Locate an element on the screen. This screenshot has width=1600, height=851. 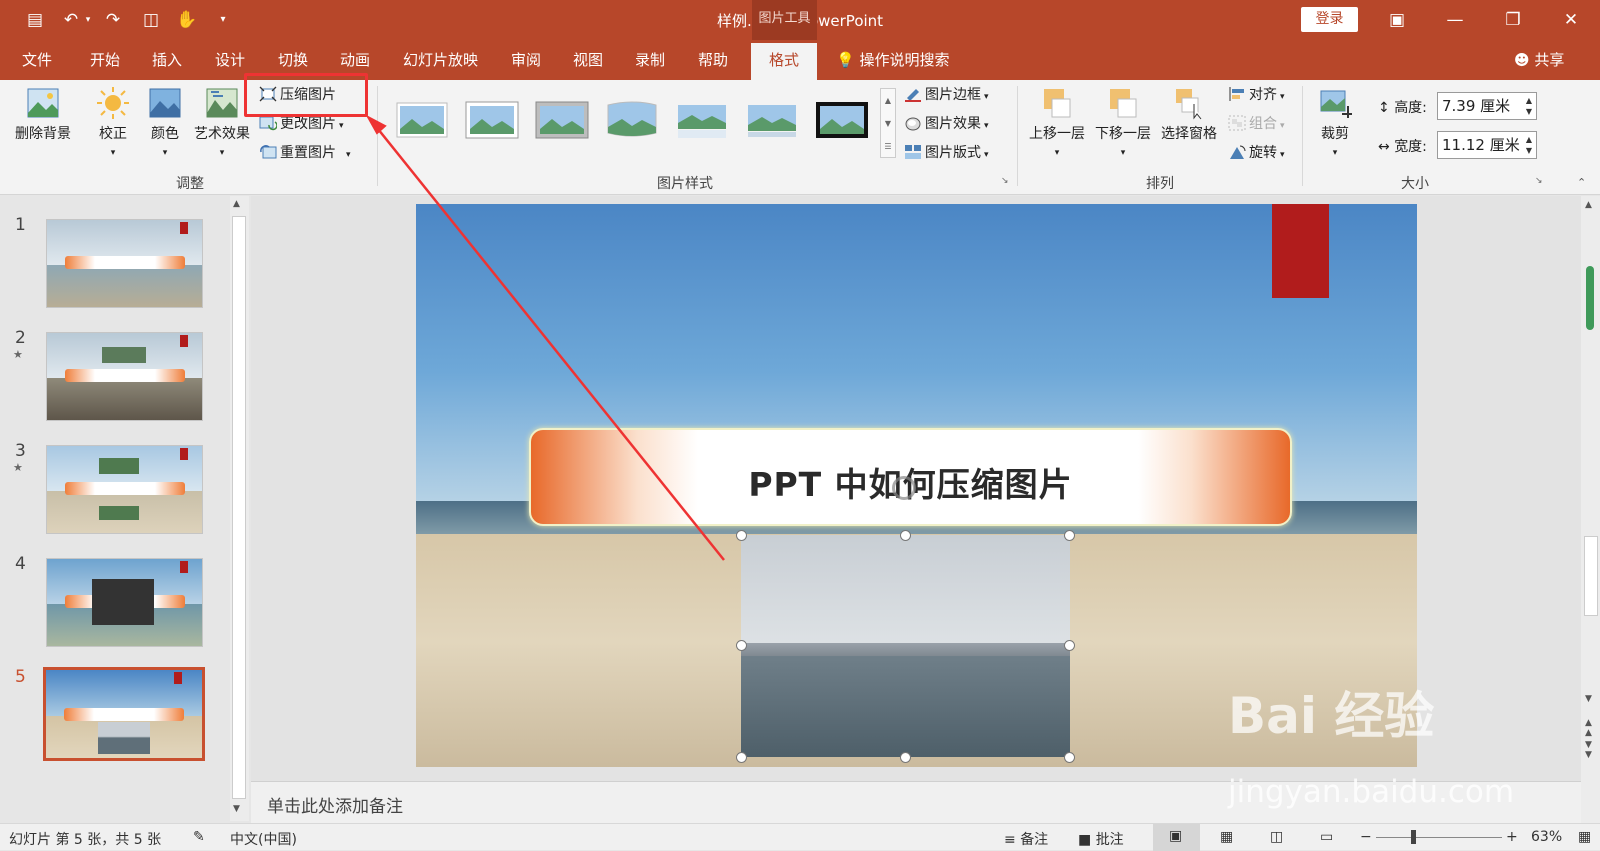
height-input: 7.39 厘米 ▲ ▼ is located at coordinates (1487, 106).